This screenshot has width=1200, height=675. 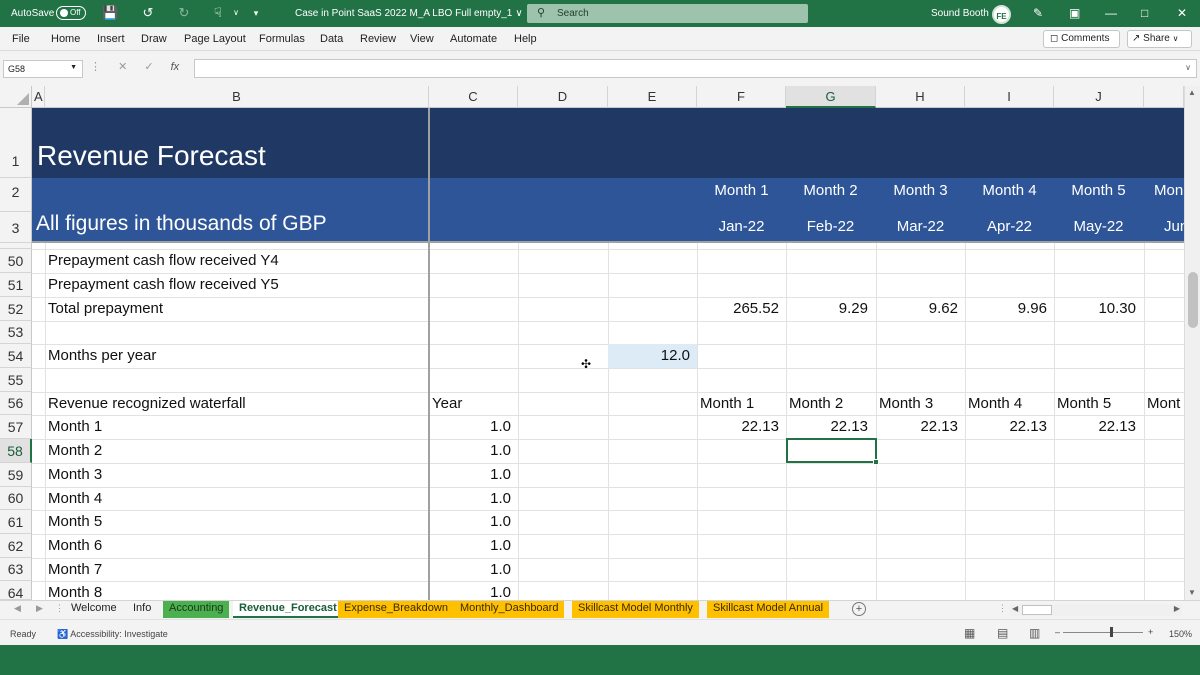 I want to click on save-icon: 💾, so click(x=110, y=13).